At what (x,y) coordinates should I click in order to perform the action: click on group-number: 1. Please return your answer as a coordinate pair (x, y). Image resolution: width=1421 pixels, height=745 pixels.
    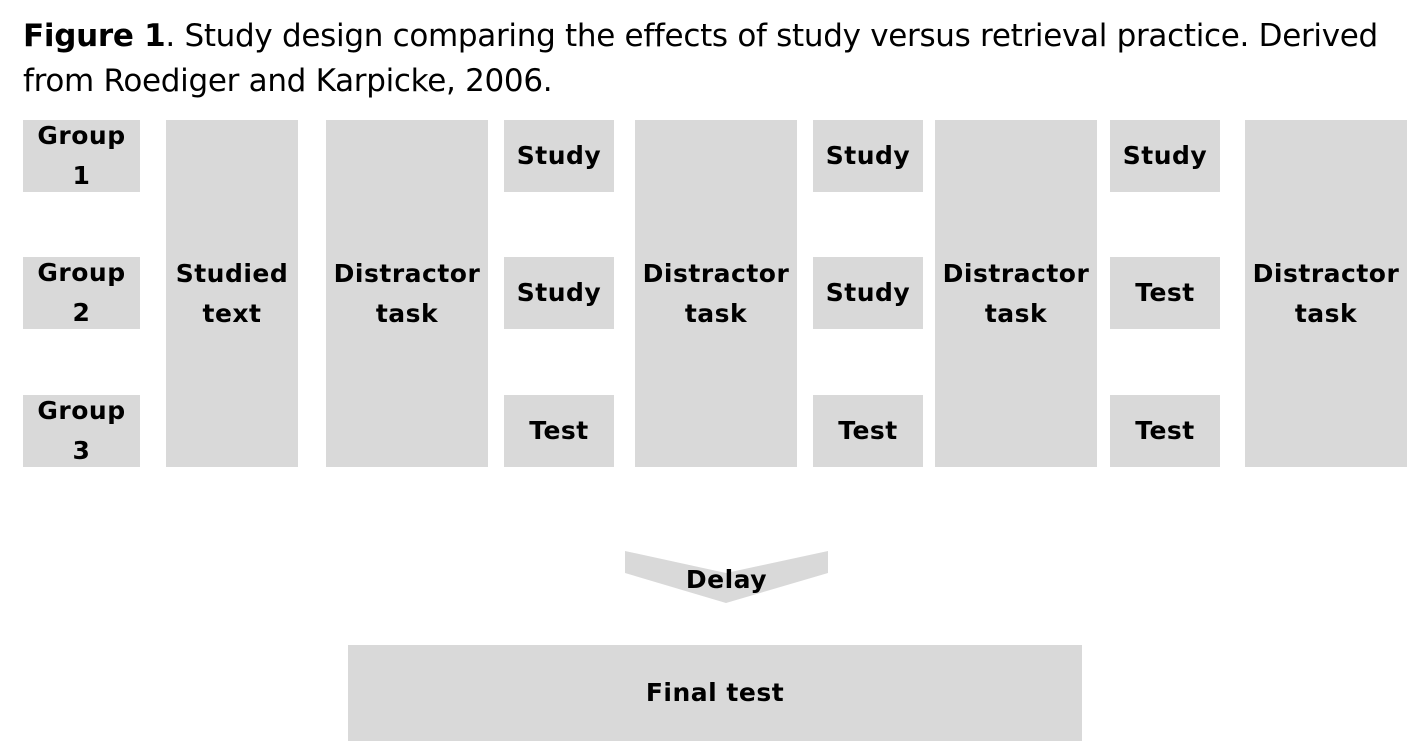
    Looking at the image, I should click on (81, 175).